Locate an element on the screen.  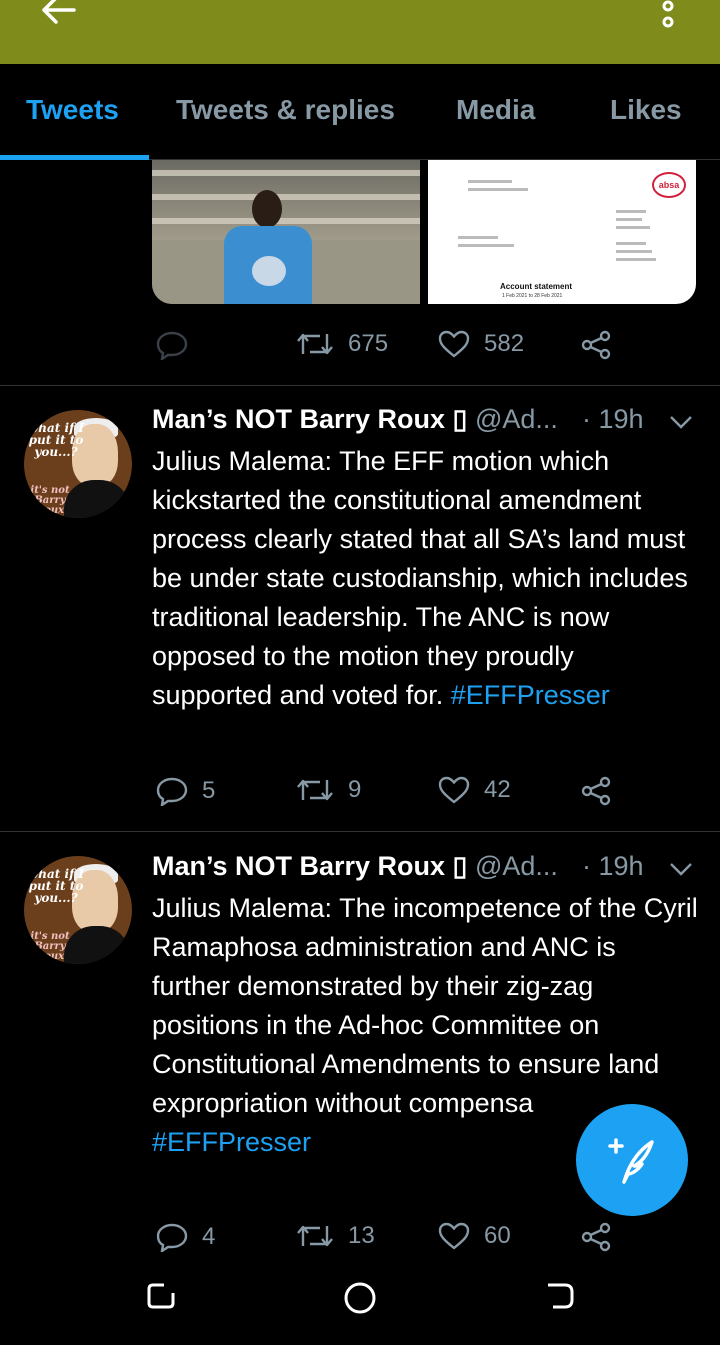
active-tab-indicator is located at coordinates (74, 157).